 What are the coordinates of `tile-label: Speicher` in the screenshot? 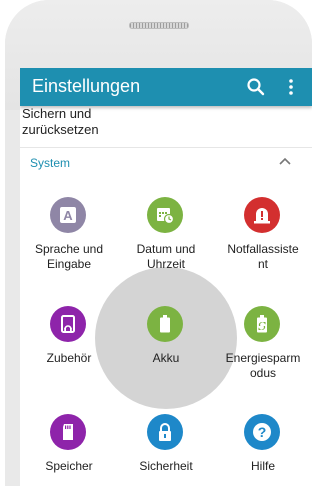 It's located at (69, 466).